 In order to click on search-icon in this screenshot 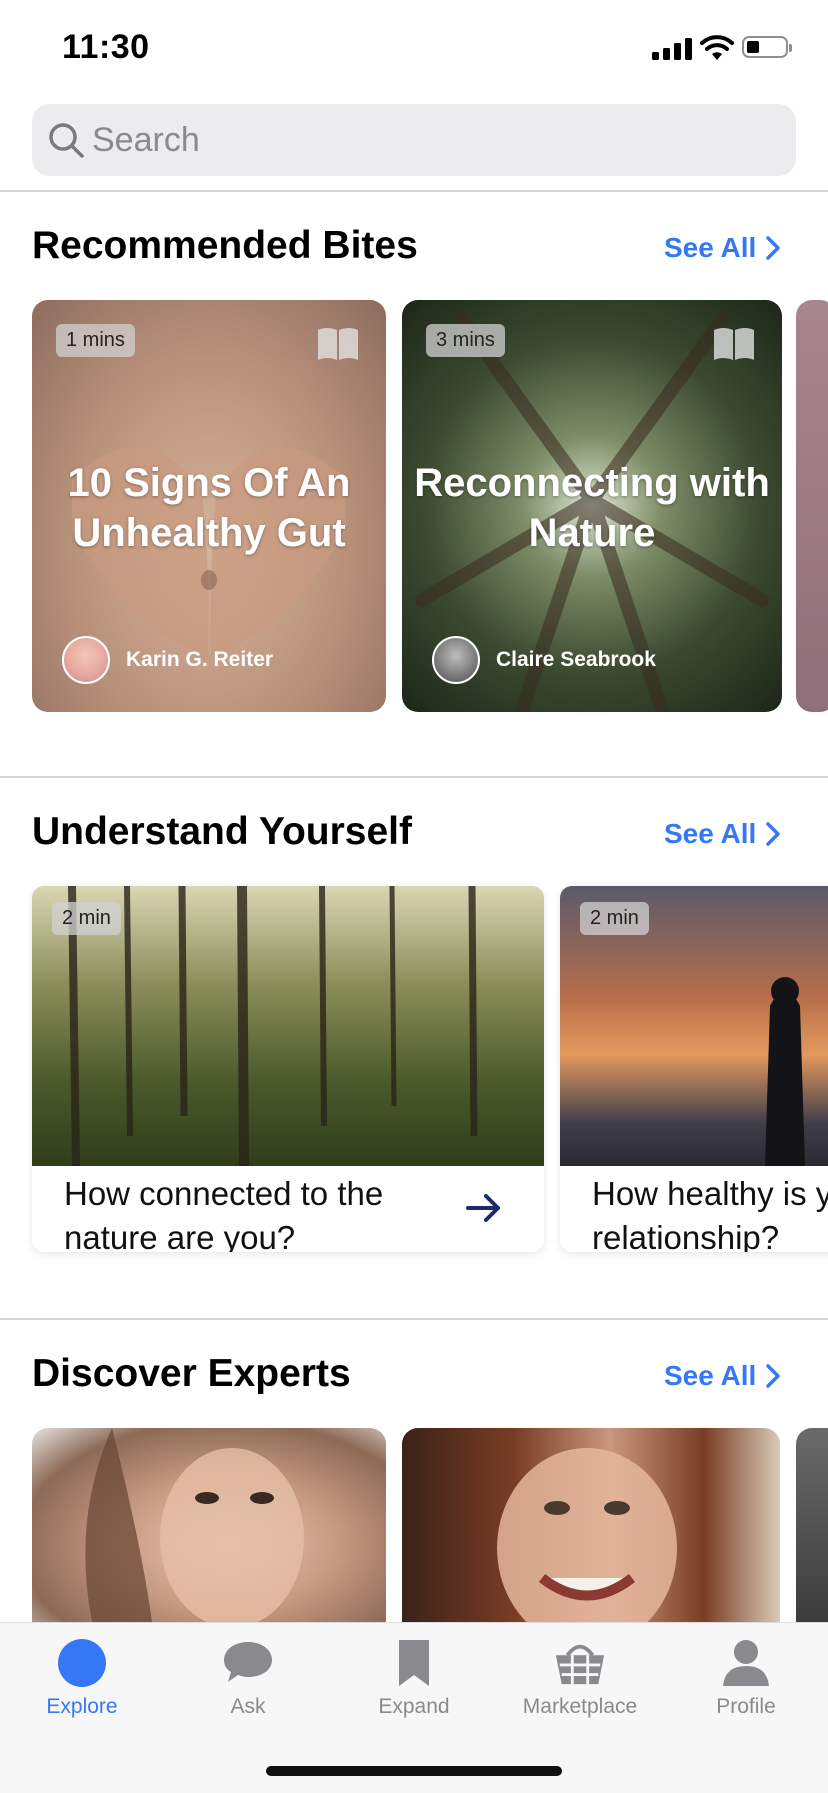, I will do `click(66, 140)`.